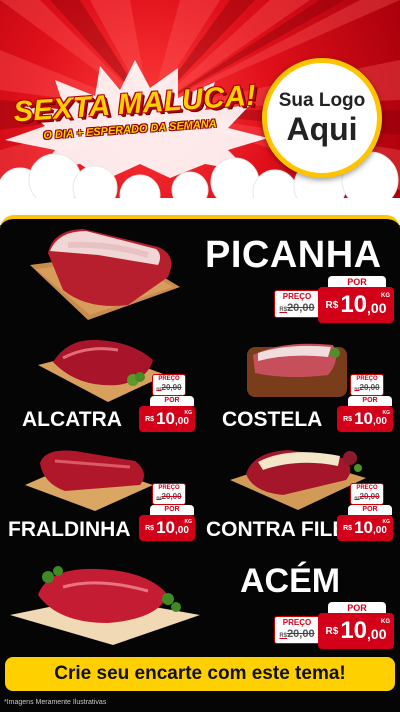 Image resolution: width=400 pixels, height=712 pixels. I want to click on cta-button: Crie seu encarte com este tema!, so click(200, 674).